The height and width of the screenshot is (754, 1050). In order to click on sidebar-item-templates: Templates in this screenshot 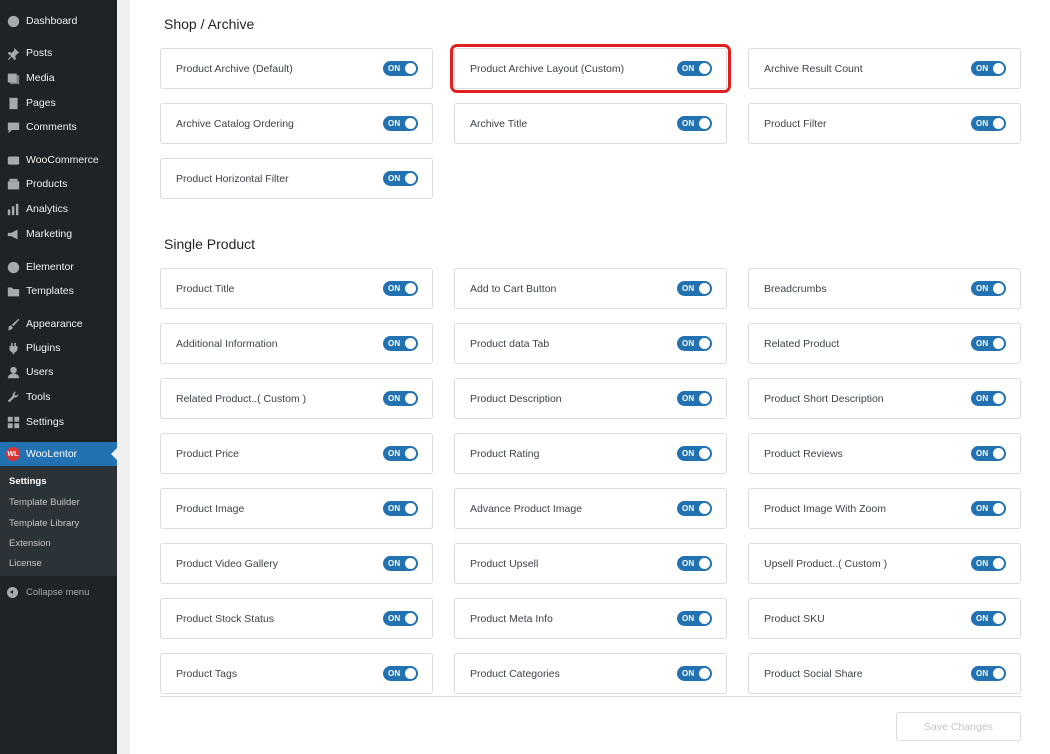, I will do `click(58, 291)`.